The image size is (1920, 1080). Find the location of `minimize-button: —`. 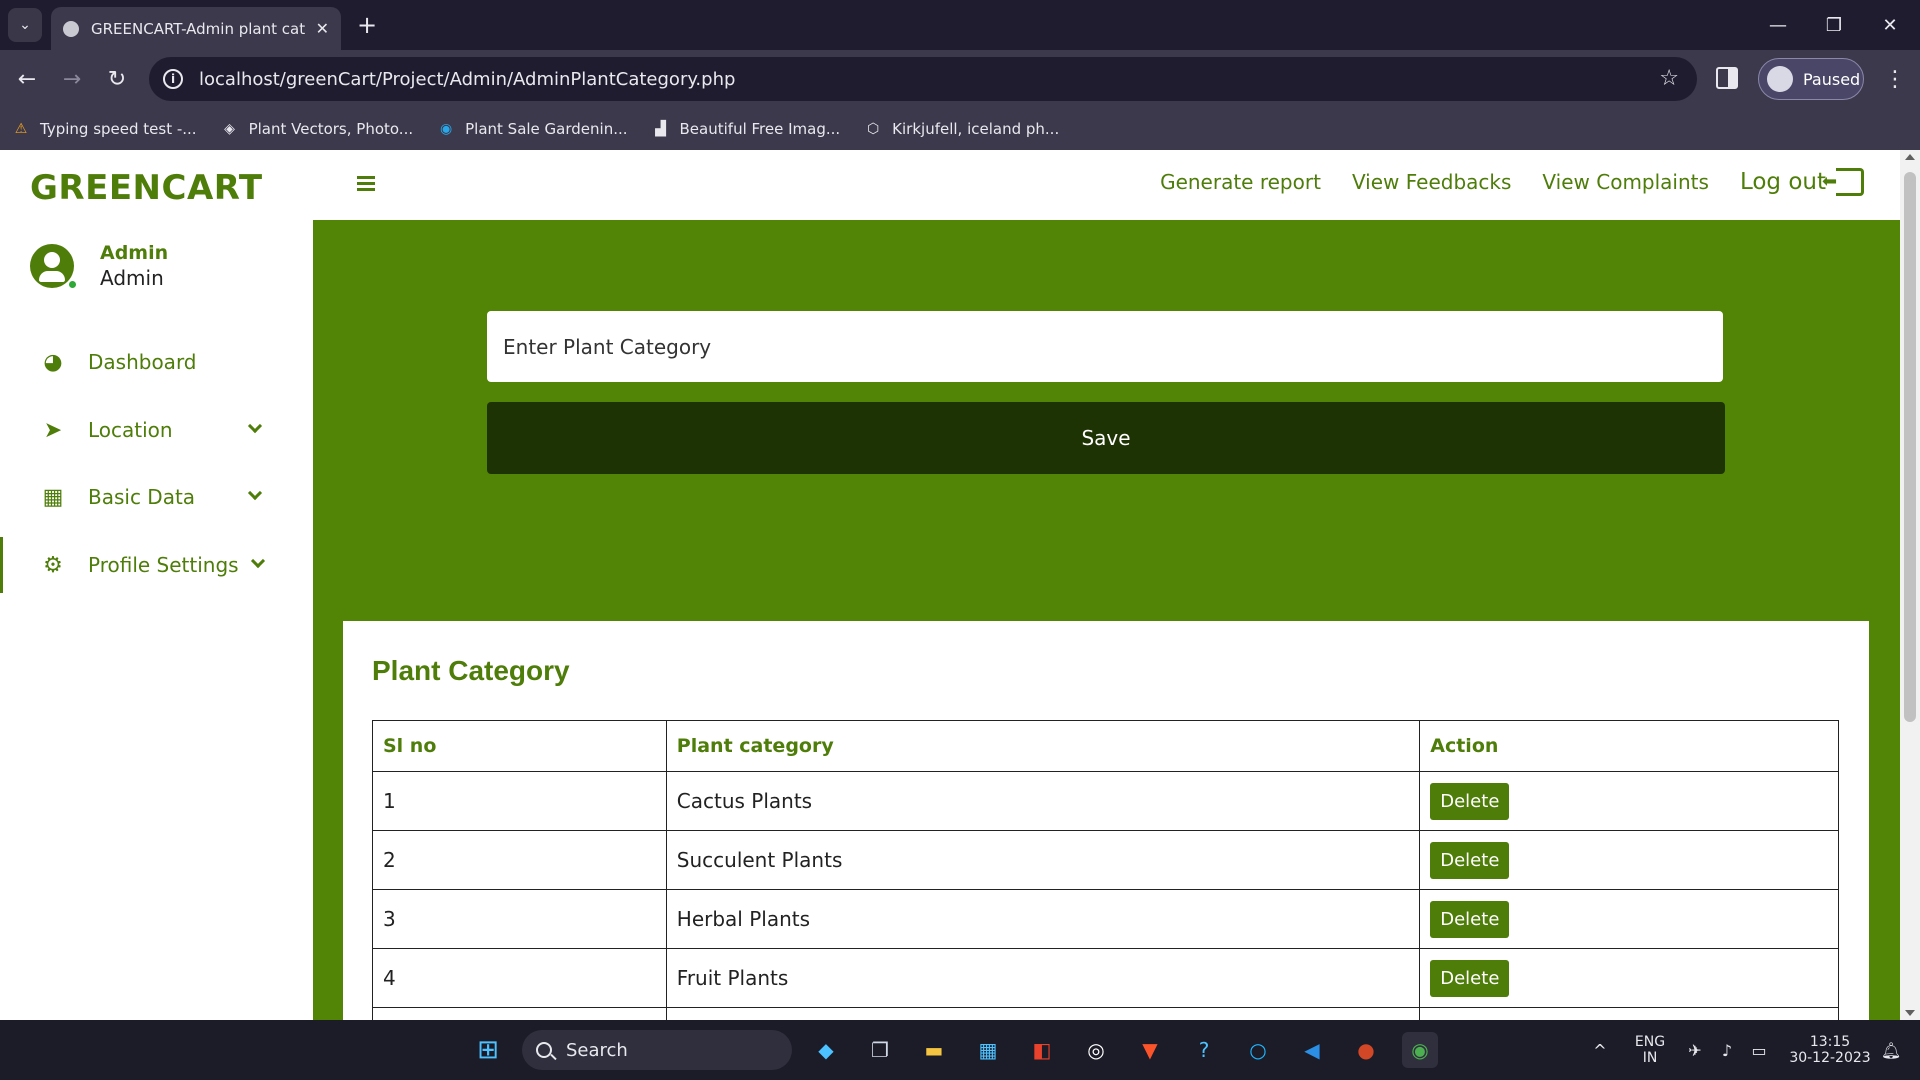

minimize-button: — is located at coordinates (1778, 25).